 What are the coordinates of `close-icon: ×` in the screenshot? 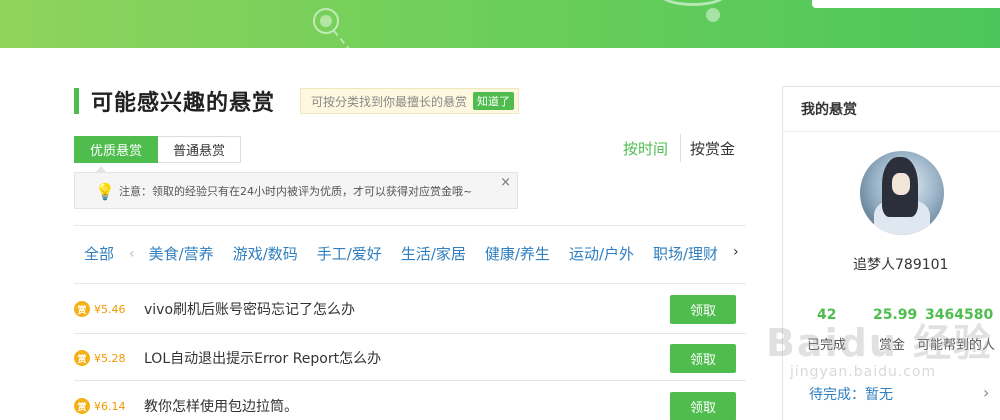 It's located at (505, 182).